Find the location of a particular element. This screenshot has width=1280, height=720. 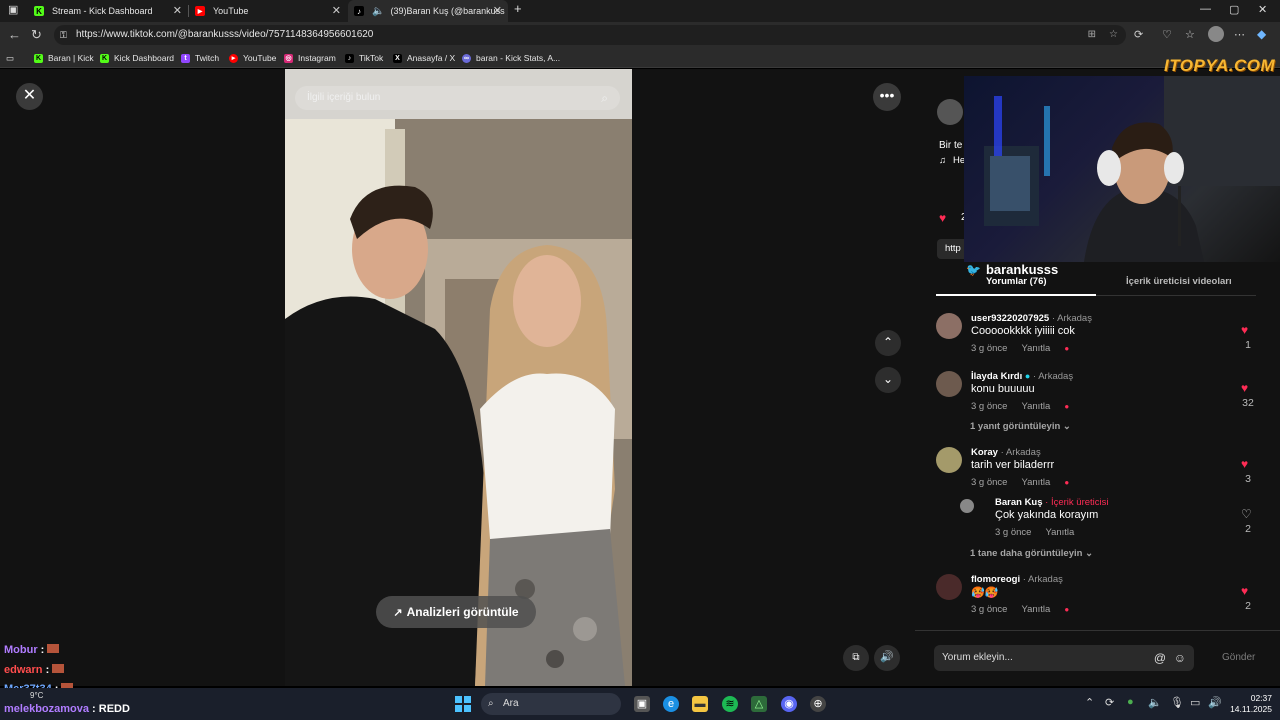

weather-temp: 9°C is located at coordinates (36, 695).